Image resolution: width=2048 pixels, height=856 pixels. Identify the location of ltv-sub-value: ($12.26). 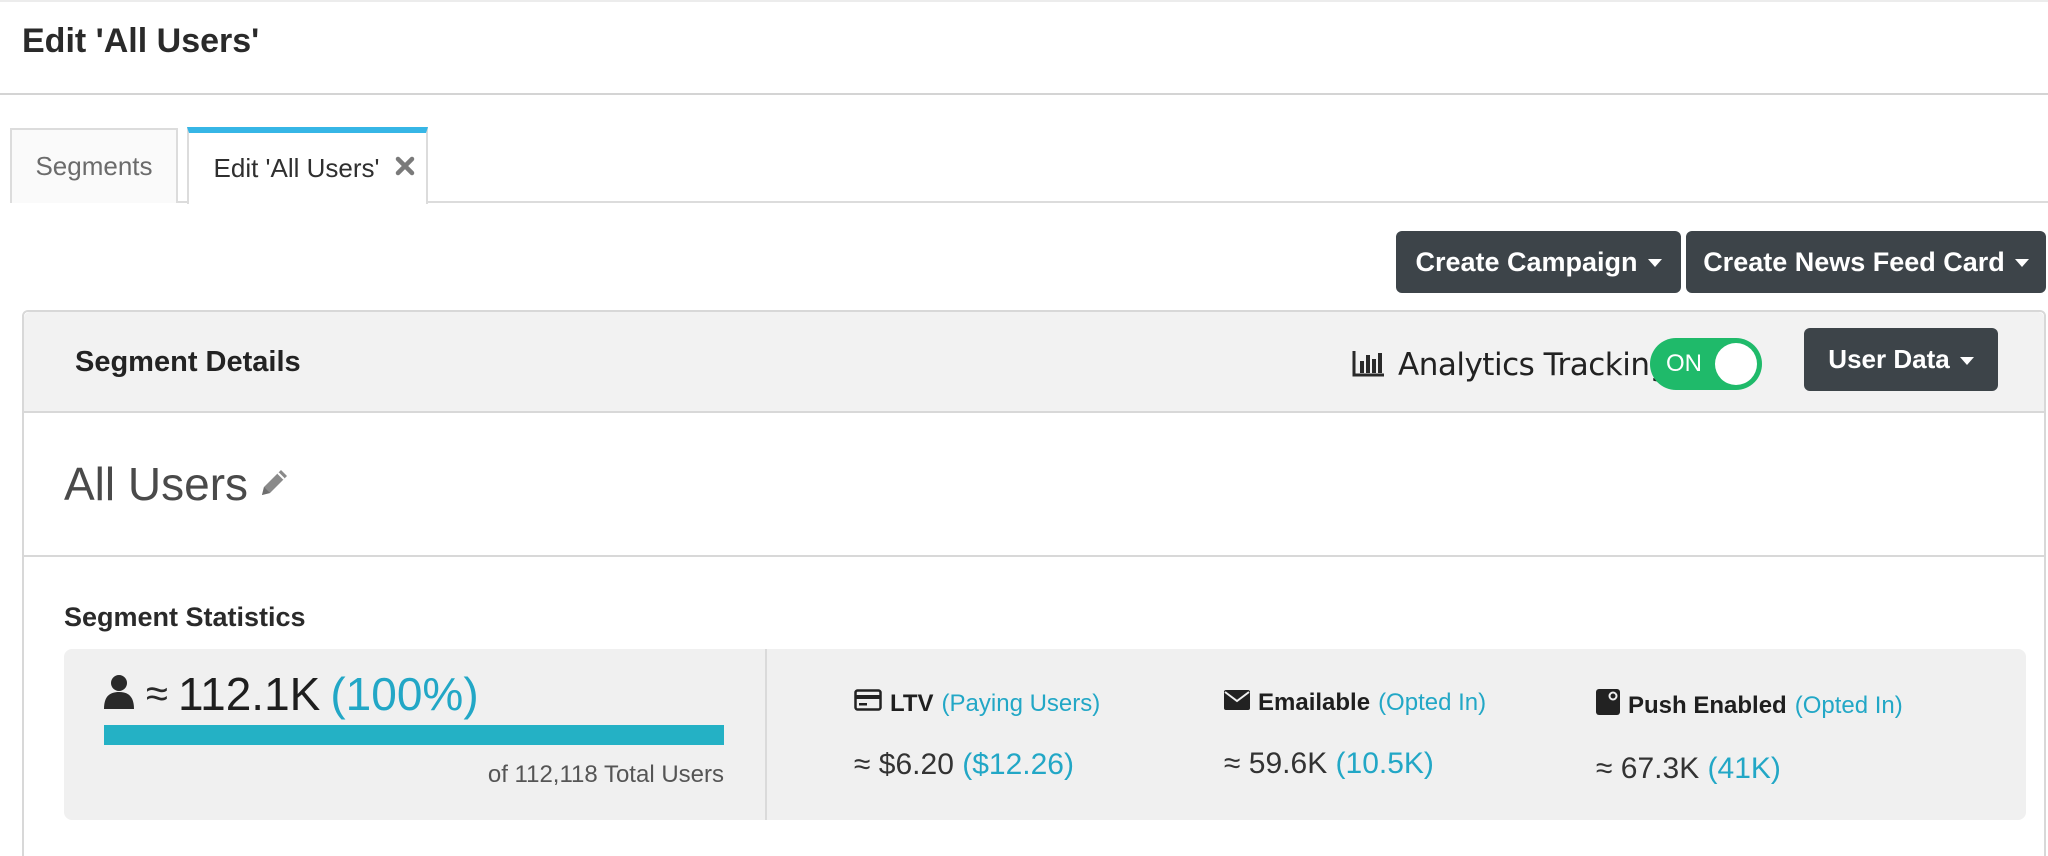
(1018, 764).